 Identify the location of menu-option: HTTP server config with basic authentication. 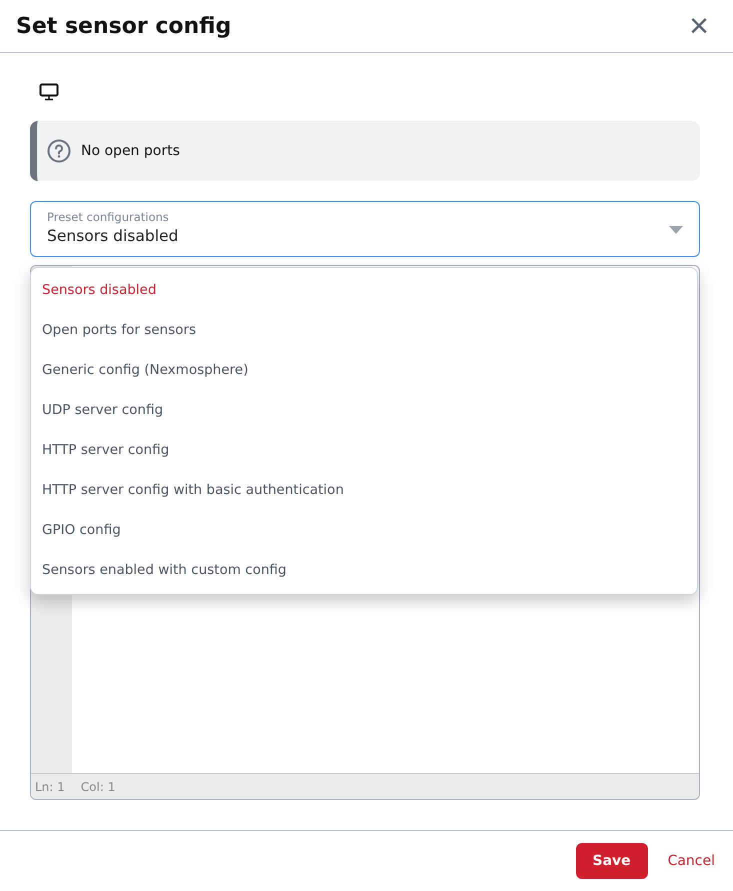
(364, 490).